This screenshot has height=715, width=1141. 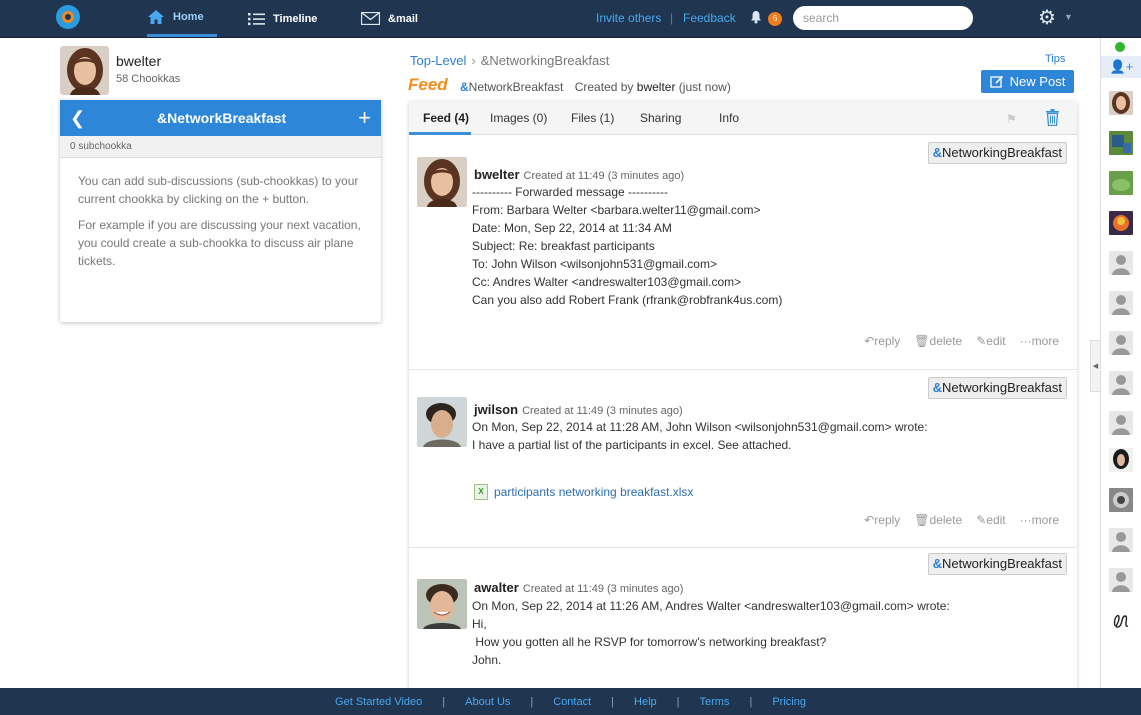 I want to click on post-author: awalter Created at 11:49 (3 minutes ago), so click(x=578, y=587).